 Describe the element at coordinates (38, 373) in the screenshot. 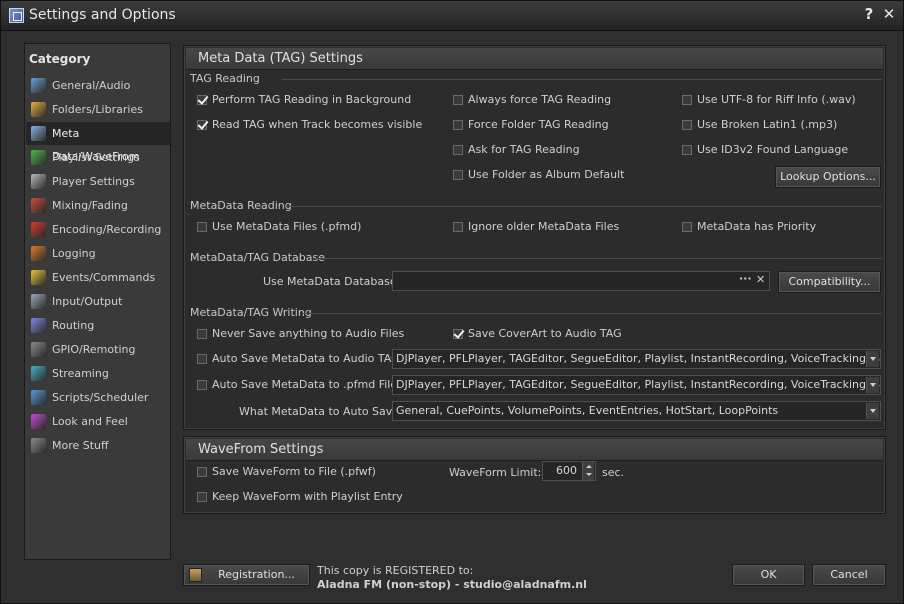

I see `streaming-icon` at that location.